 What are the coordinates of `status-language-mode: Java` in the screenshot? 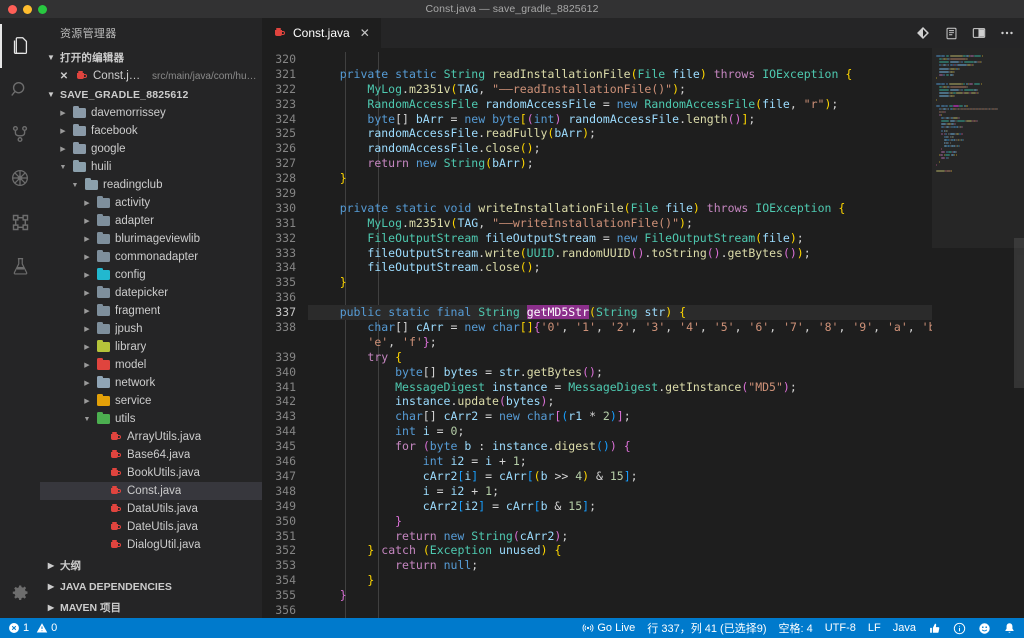 It's located at (904, 628).